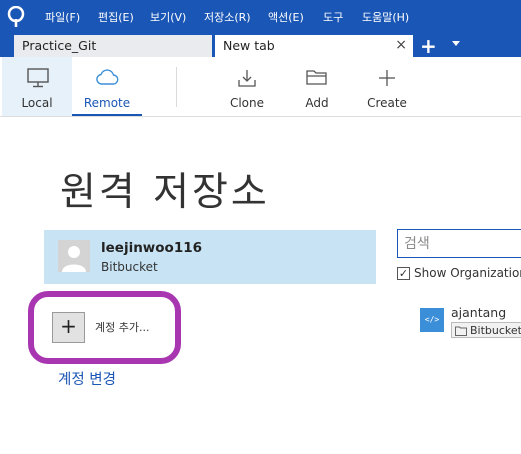 This screenshot has height=454, width=521. Describe the element at coordinates (210, 257) in the screenshot. I see `account-card-selected: leejinwoo116 Bitbucket` at that location.